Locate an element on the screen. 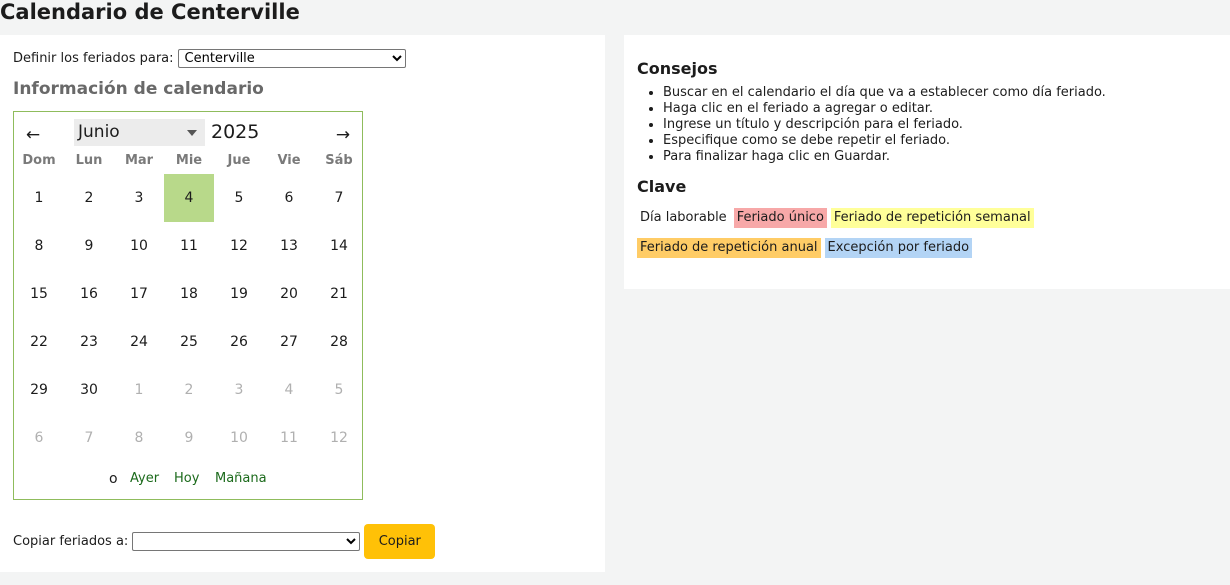  key-weekly-holiday: Feriado de repetición semanal is located at coordinates (932, 218).